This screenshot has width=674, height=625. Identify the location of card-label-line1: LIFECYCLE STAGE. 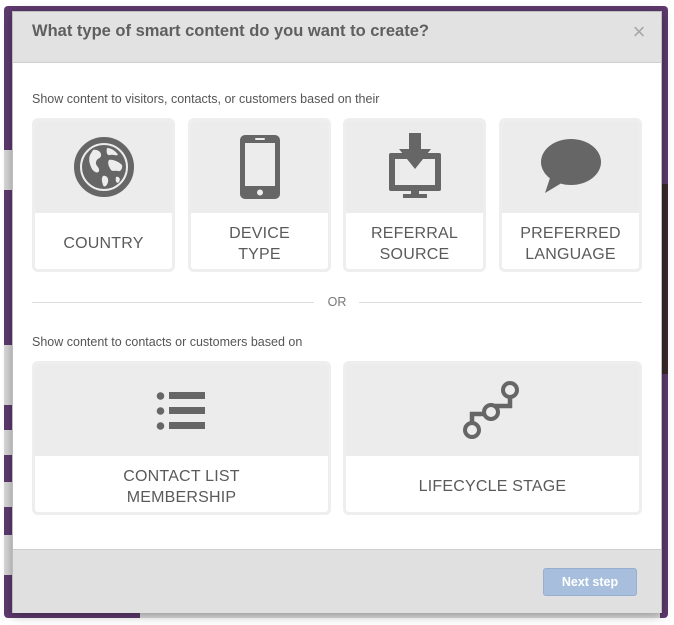
(492, 486).